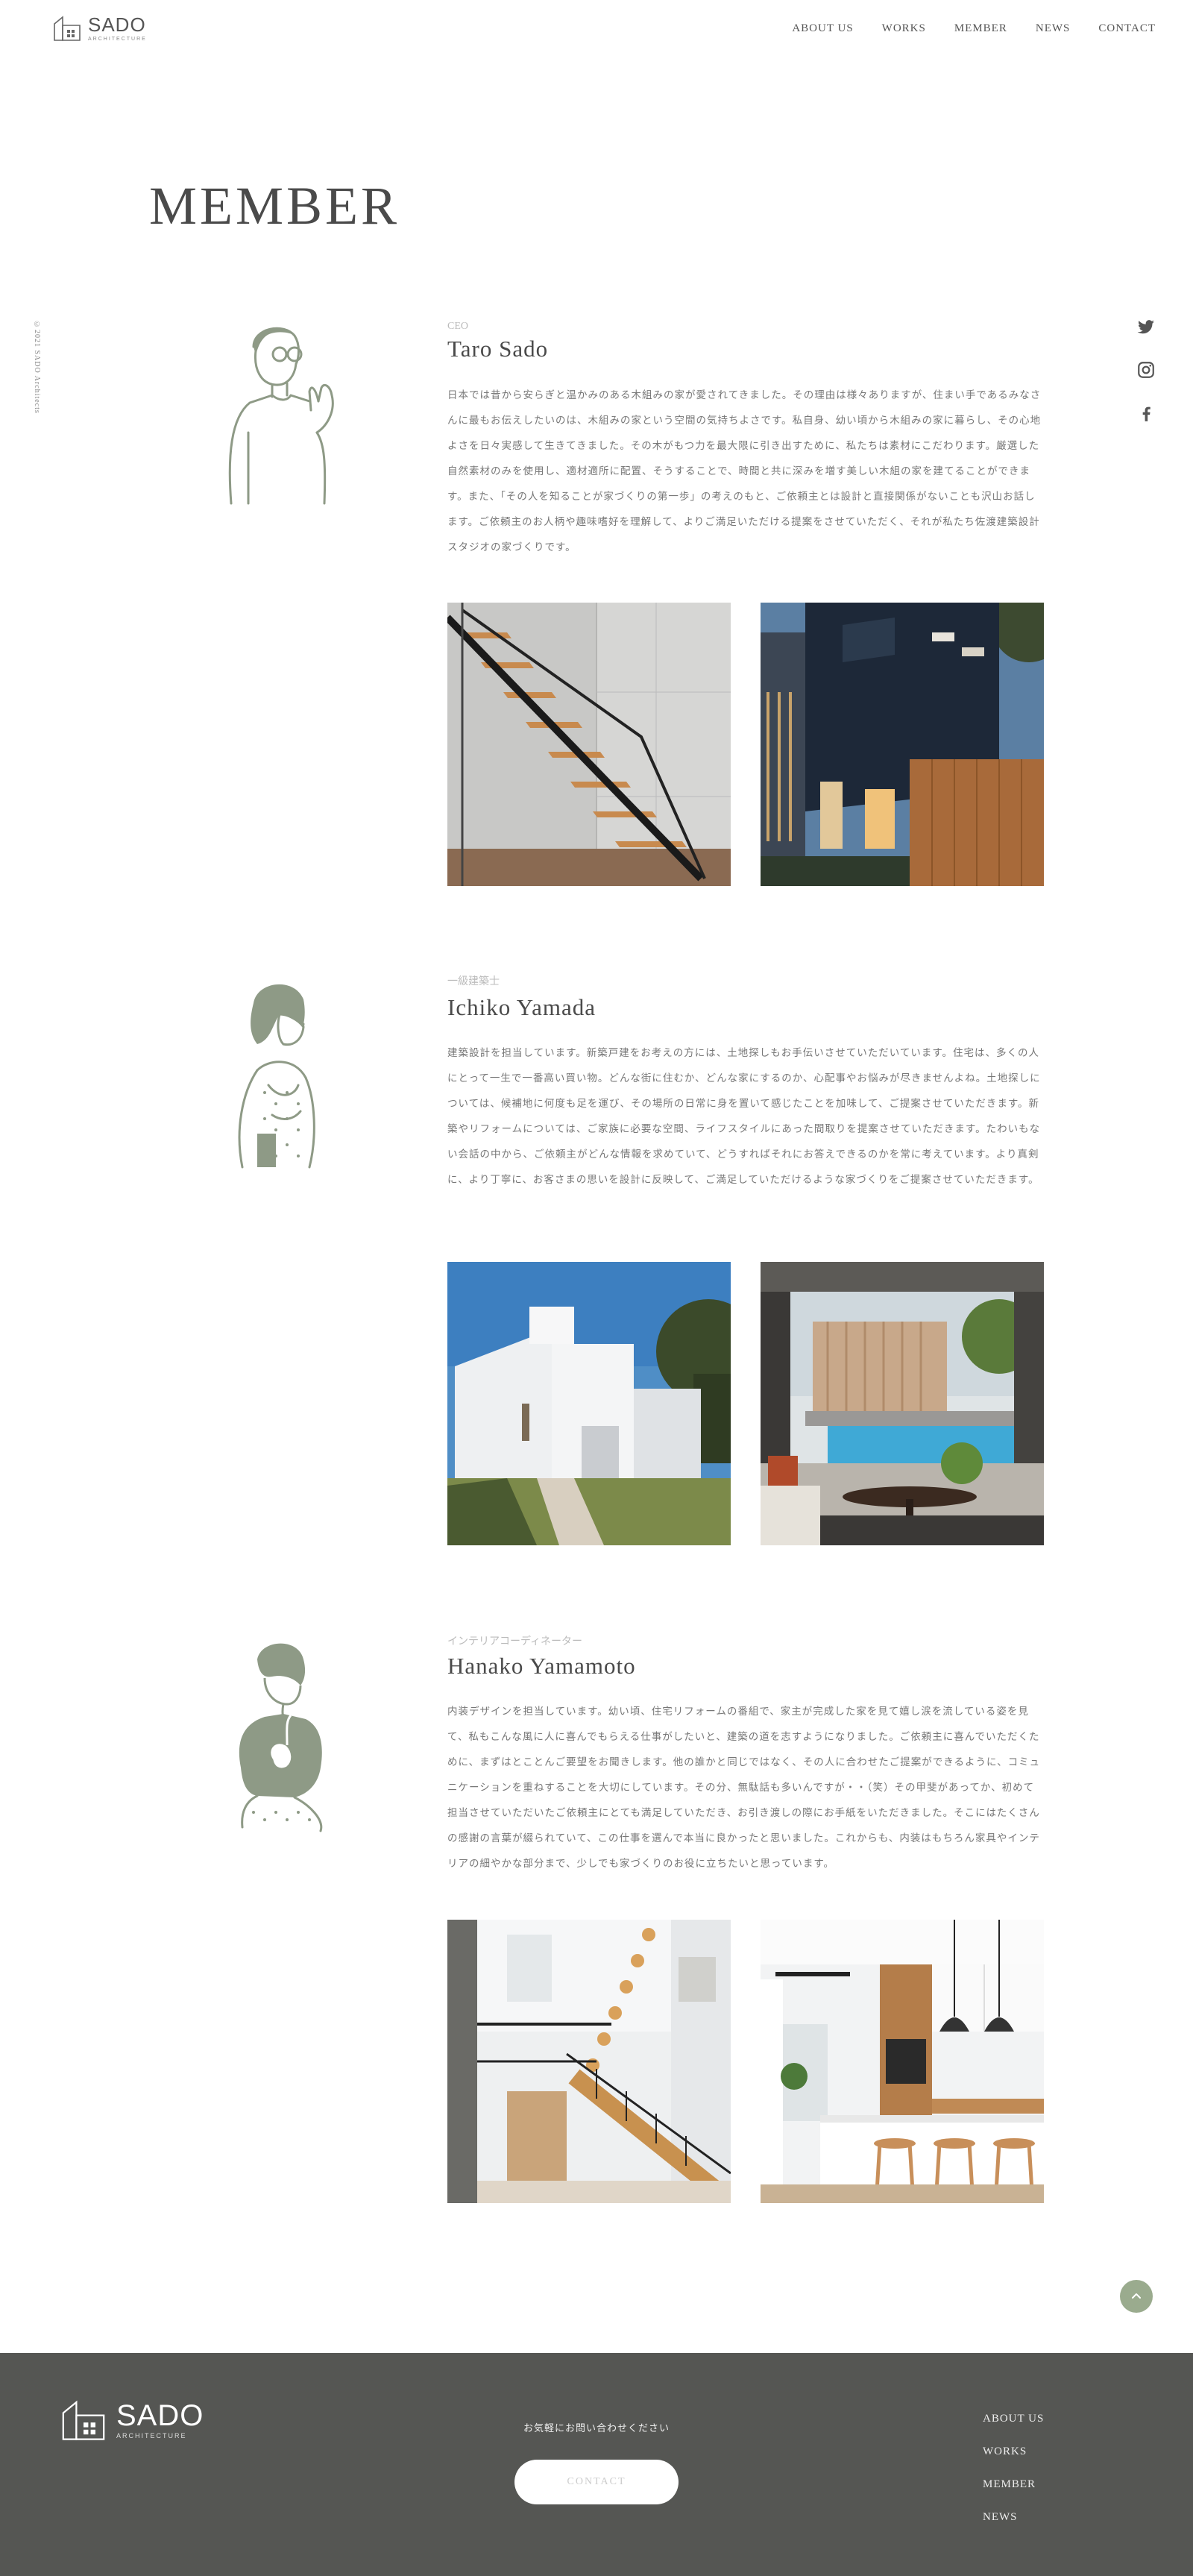  What do you see at coordinates (37, 368) in the screenshot?
I see `vertical-copyright: ©2021 SADO Architects` at bounding box center [37, 368].